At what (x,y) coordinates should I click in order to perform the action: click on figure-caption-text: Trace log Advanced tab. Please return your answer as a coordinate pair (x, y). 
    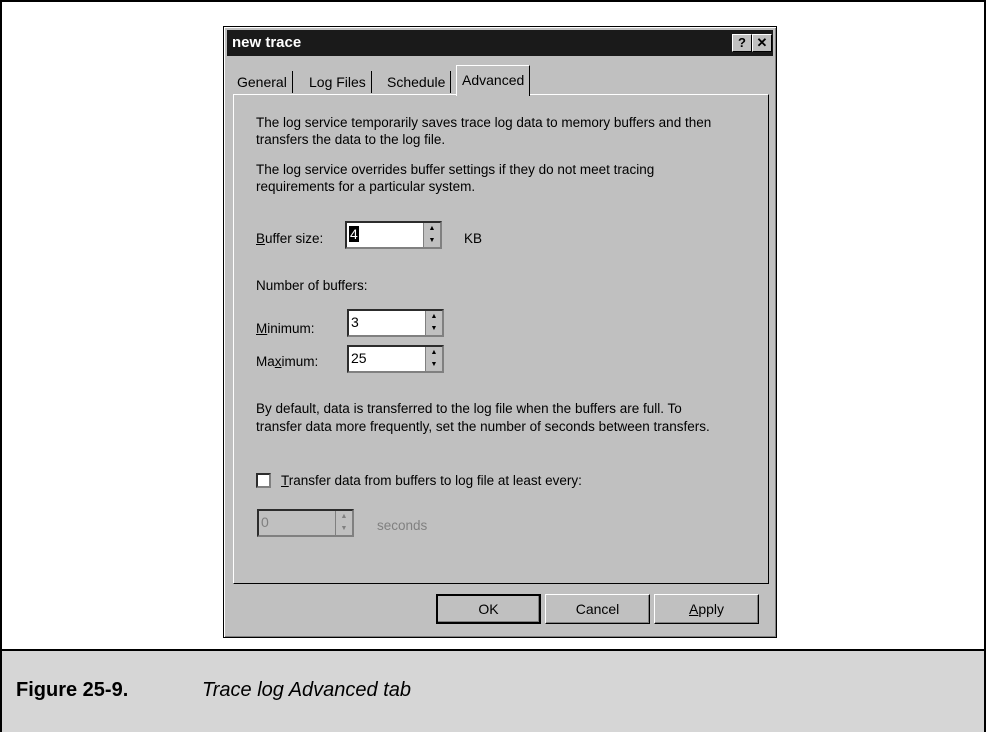
    Looking at the image, I should click on (307, 690).